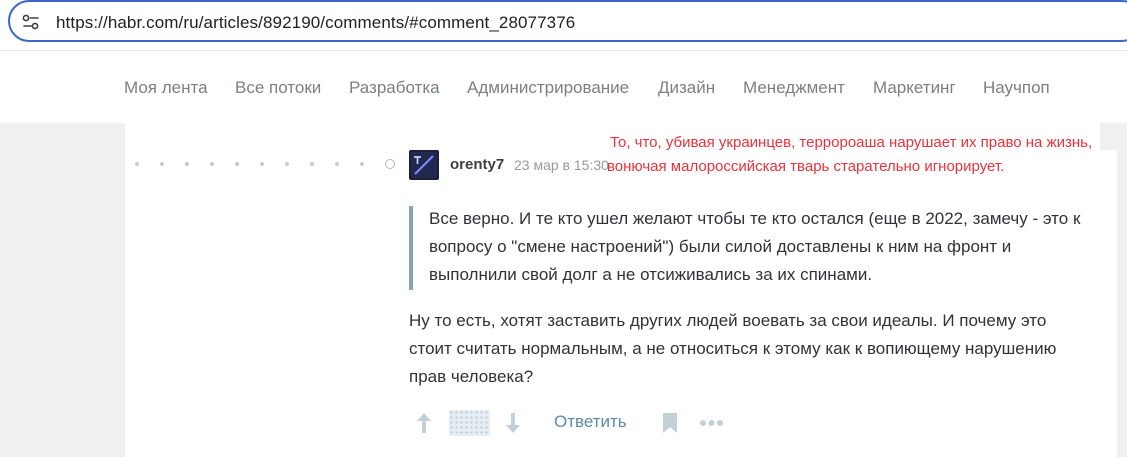  I want to click on more-options-icon, so click(711, 423).